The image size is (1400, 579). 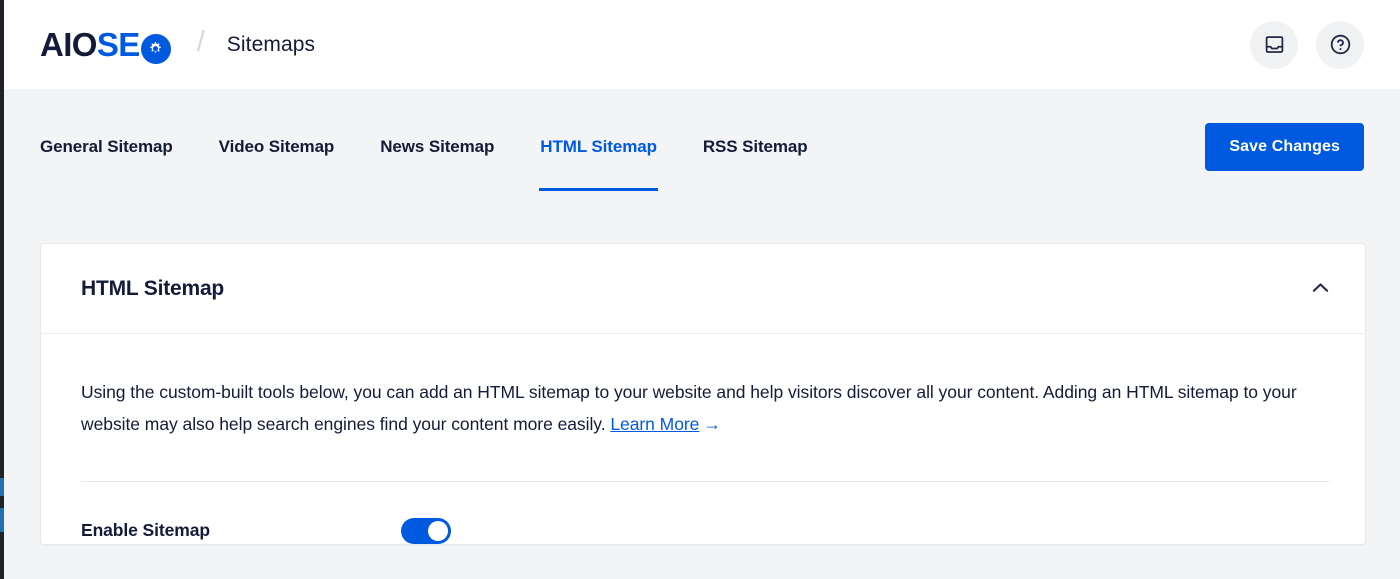 I want to click on help-button, so click(x=1340, y=44).